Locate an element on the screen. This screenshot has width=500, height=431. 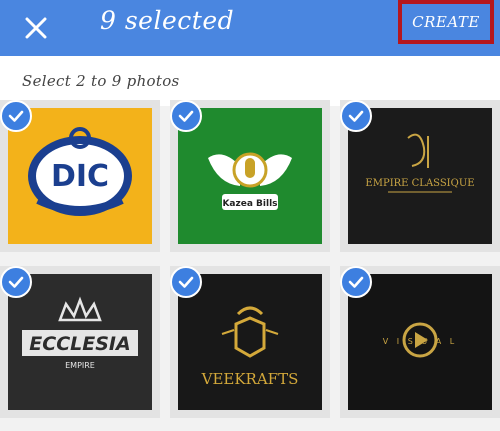
svg-text: DIC is located at coordinates (80, 176).